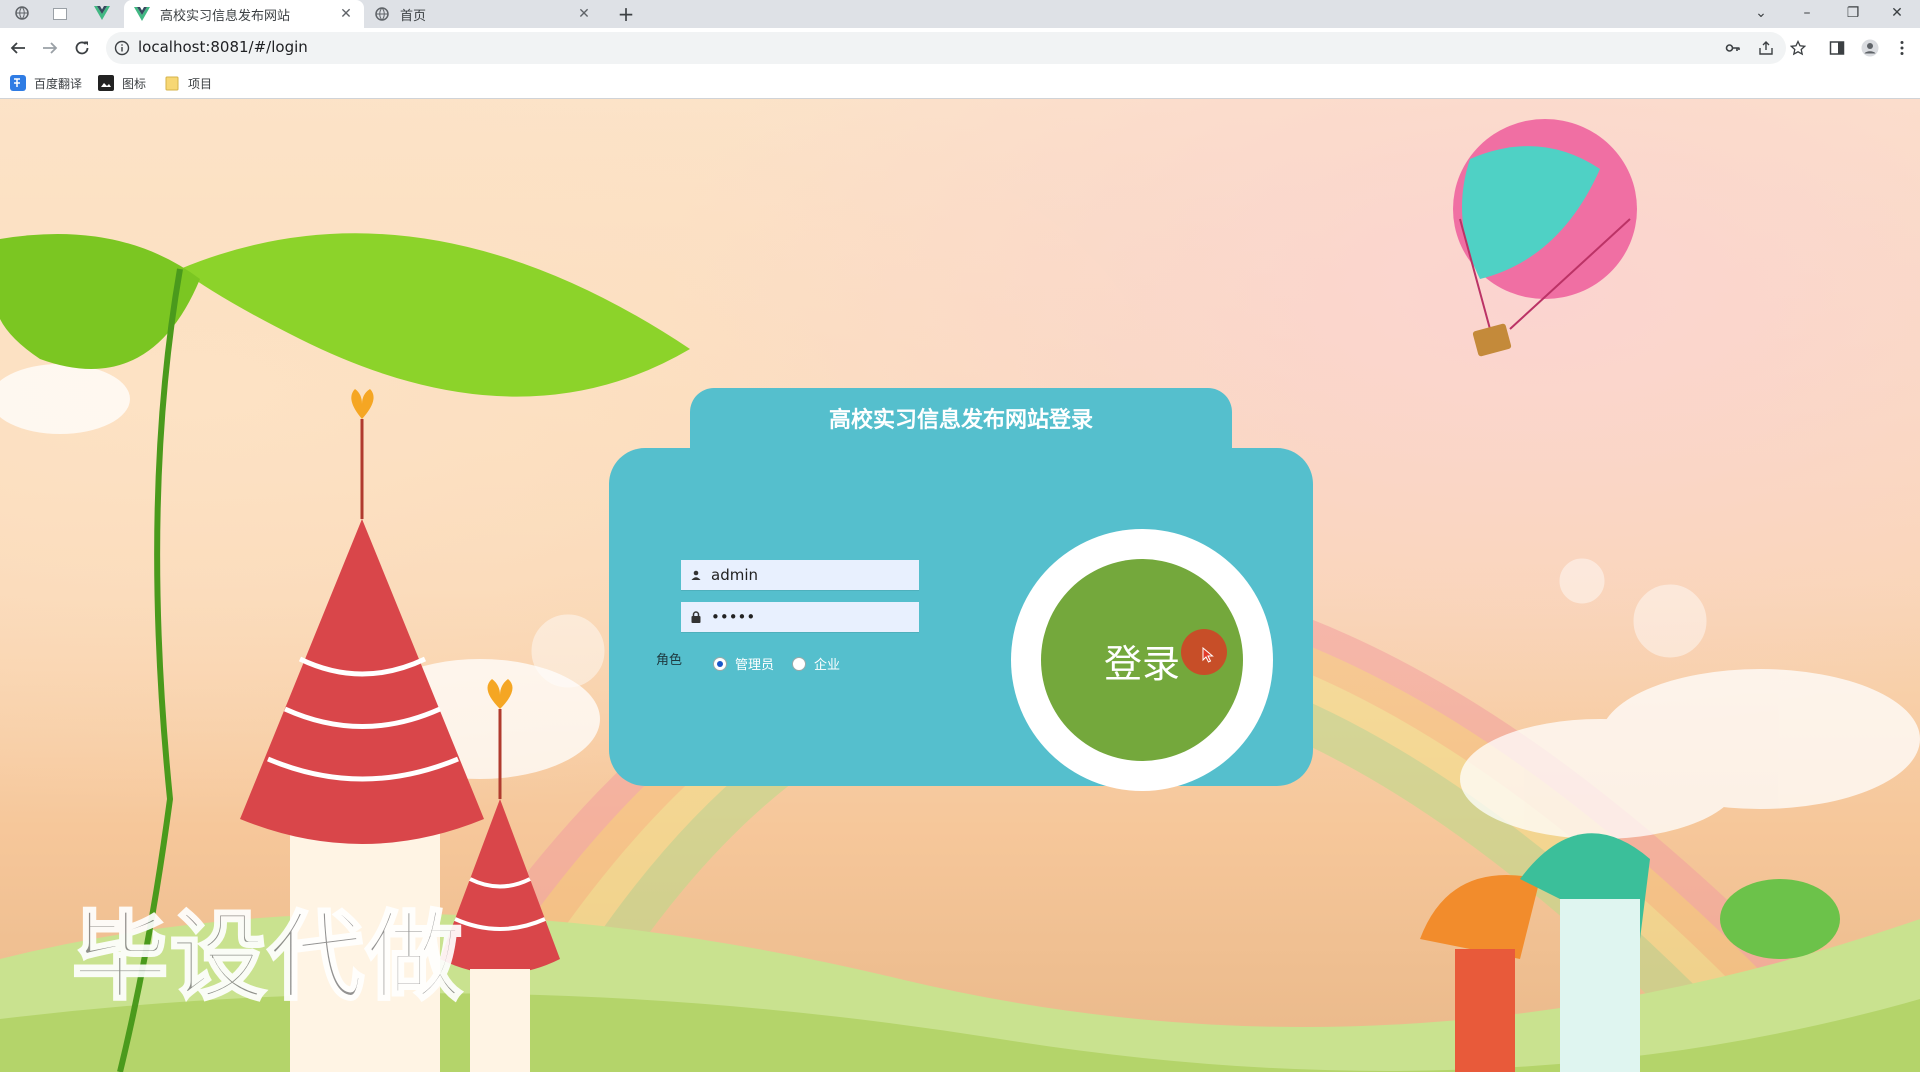  I want to click on tab-title: 高校实习信息发布网站, so click(225, 16).